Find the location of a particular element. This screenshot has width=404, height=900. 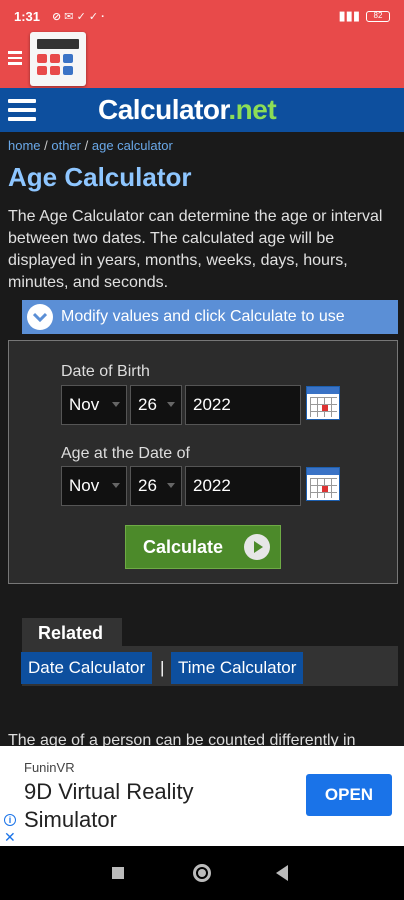

at-date-label: Age at the Date of is located at coordinates (125, 453).